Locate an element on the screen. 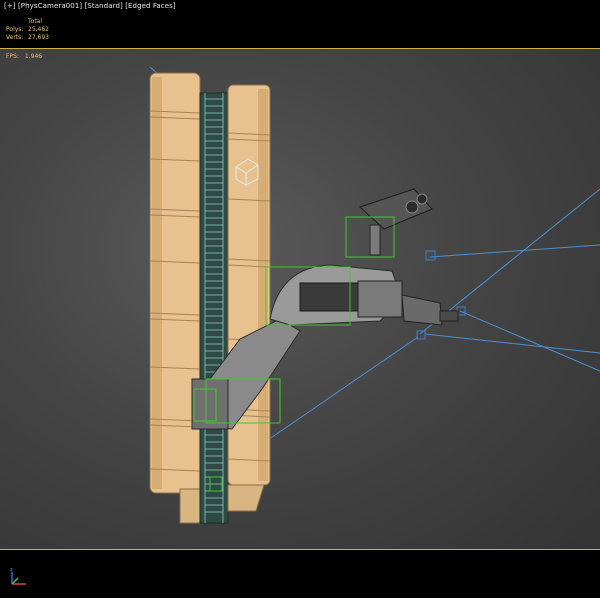 The height and width of the screenshot is (598, 600). polys-value: 25,462 is located at coordinates (38, 29).